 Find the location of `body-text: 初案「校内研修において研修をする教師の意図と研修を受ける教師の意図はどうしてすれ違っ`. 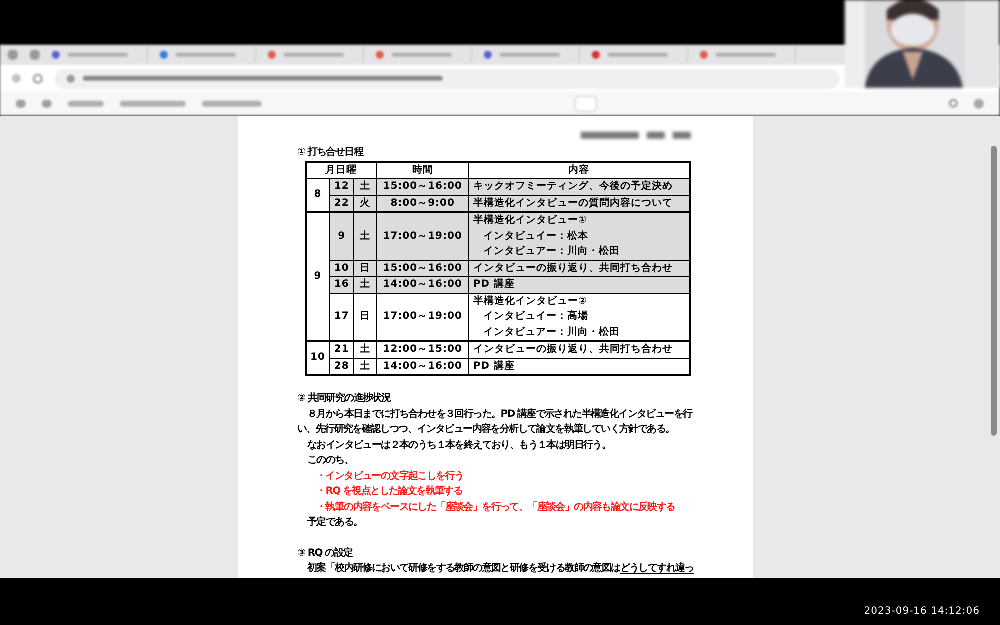

body-text: 初案「校内研修において研修をする教師の意図と研修を受ける教師の意図はどうしてすれ違っ is located at coordinates (499, 568).